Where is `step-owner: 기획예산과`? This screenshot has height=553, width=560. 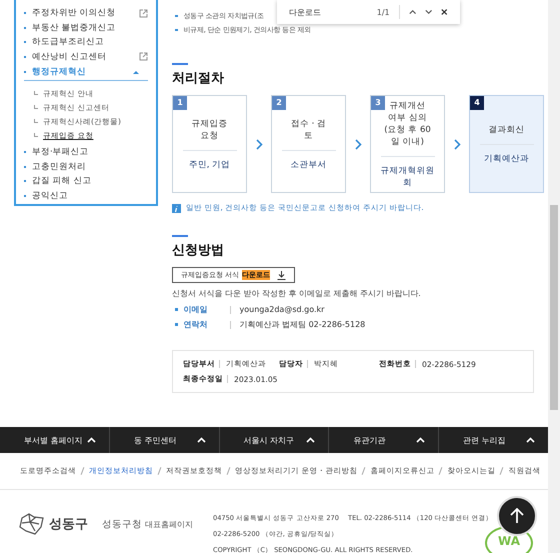
step-owner: 기획예산과 is located at coordinates (506, 158).